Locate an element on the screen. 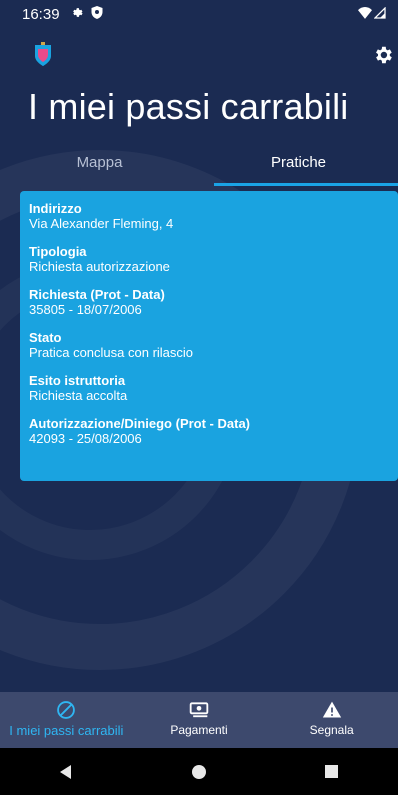 The width and height of the screenshot is (398, 795). signal-icon is located at coordinates (379, 14).